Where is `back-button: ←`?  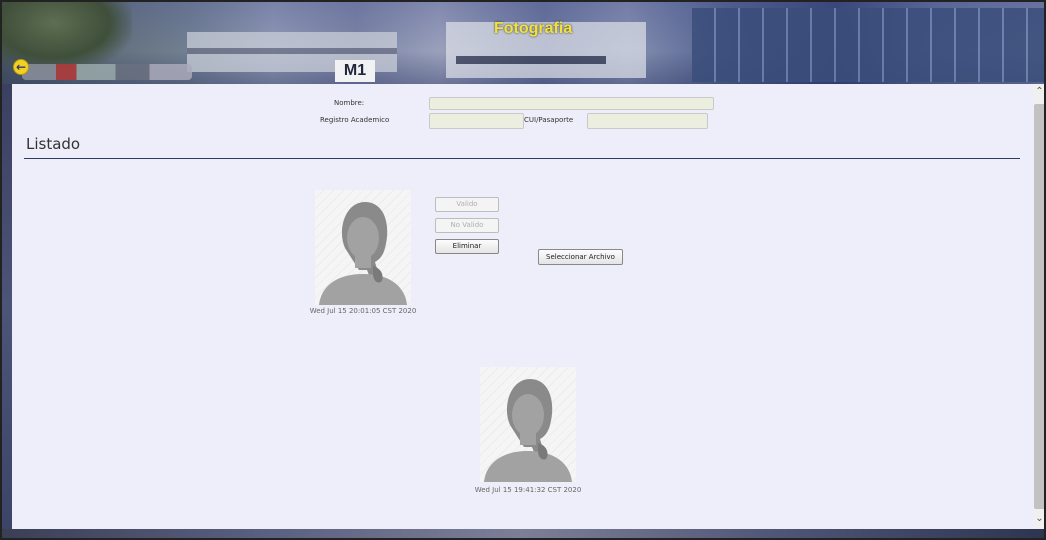
back-button: ← is located at coordinates (21, 67).